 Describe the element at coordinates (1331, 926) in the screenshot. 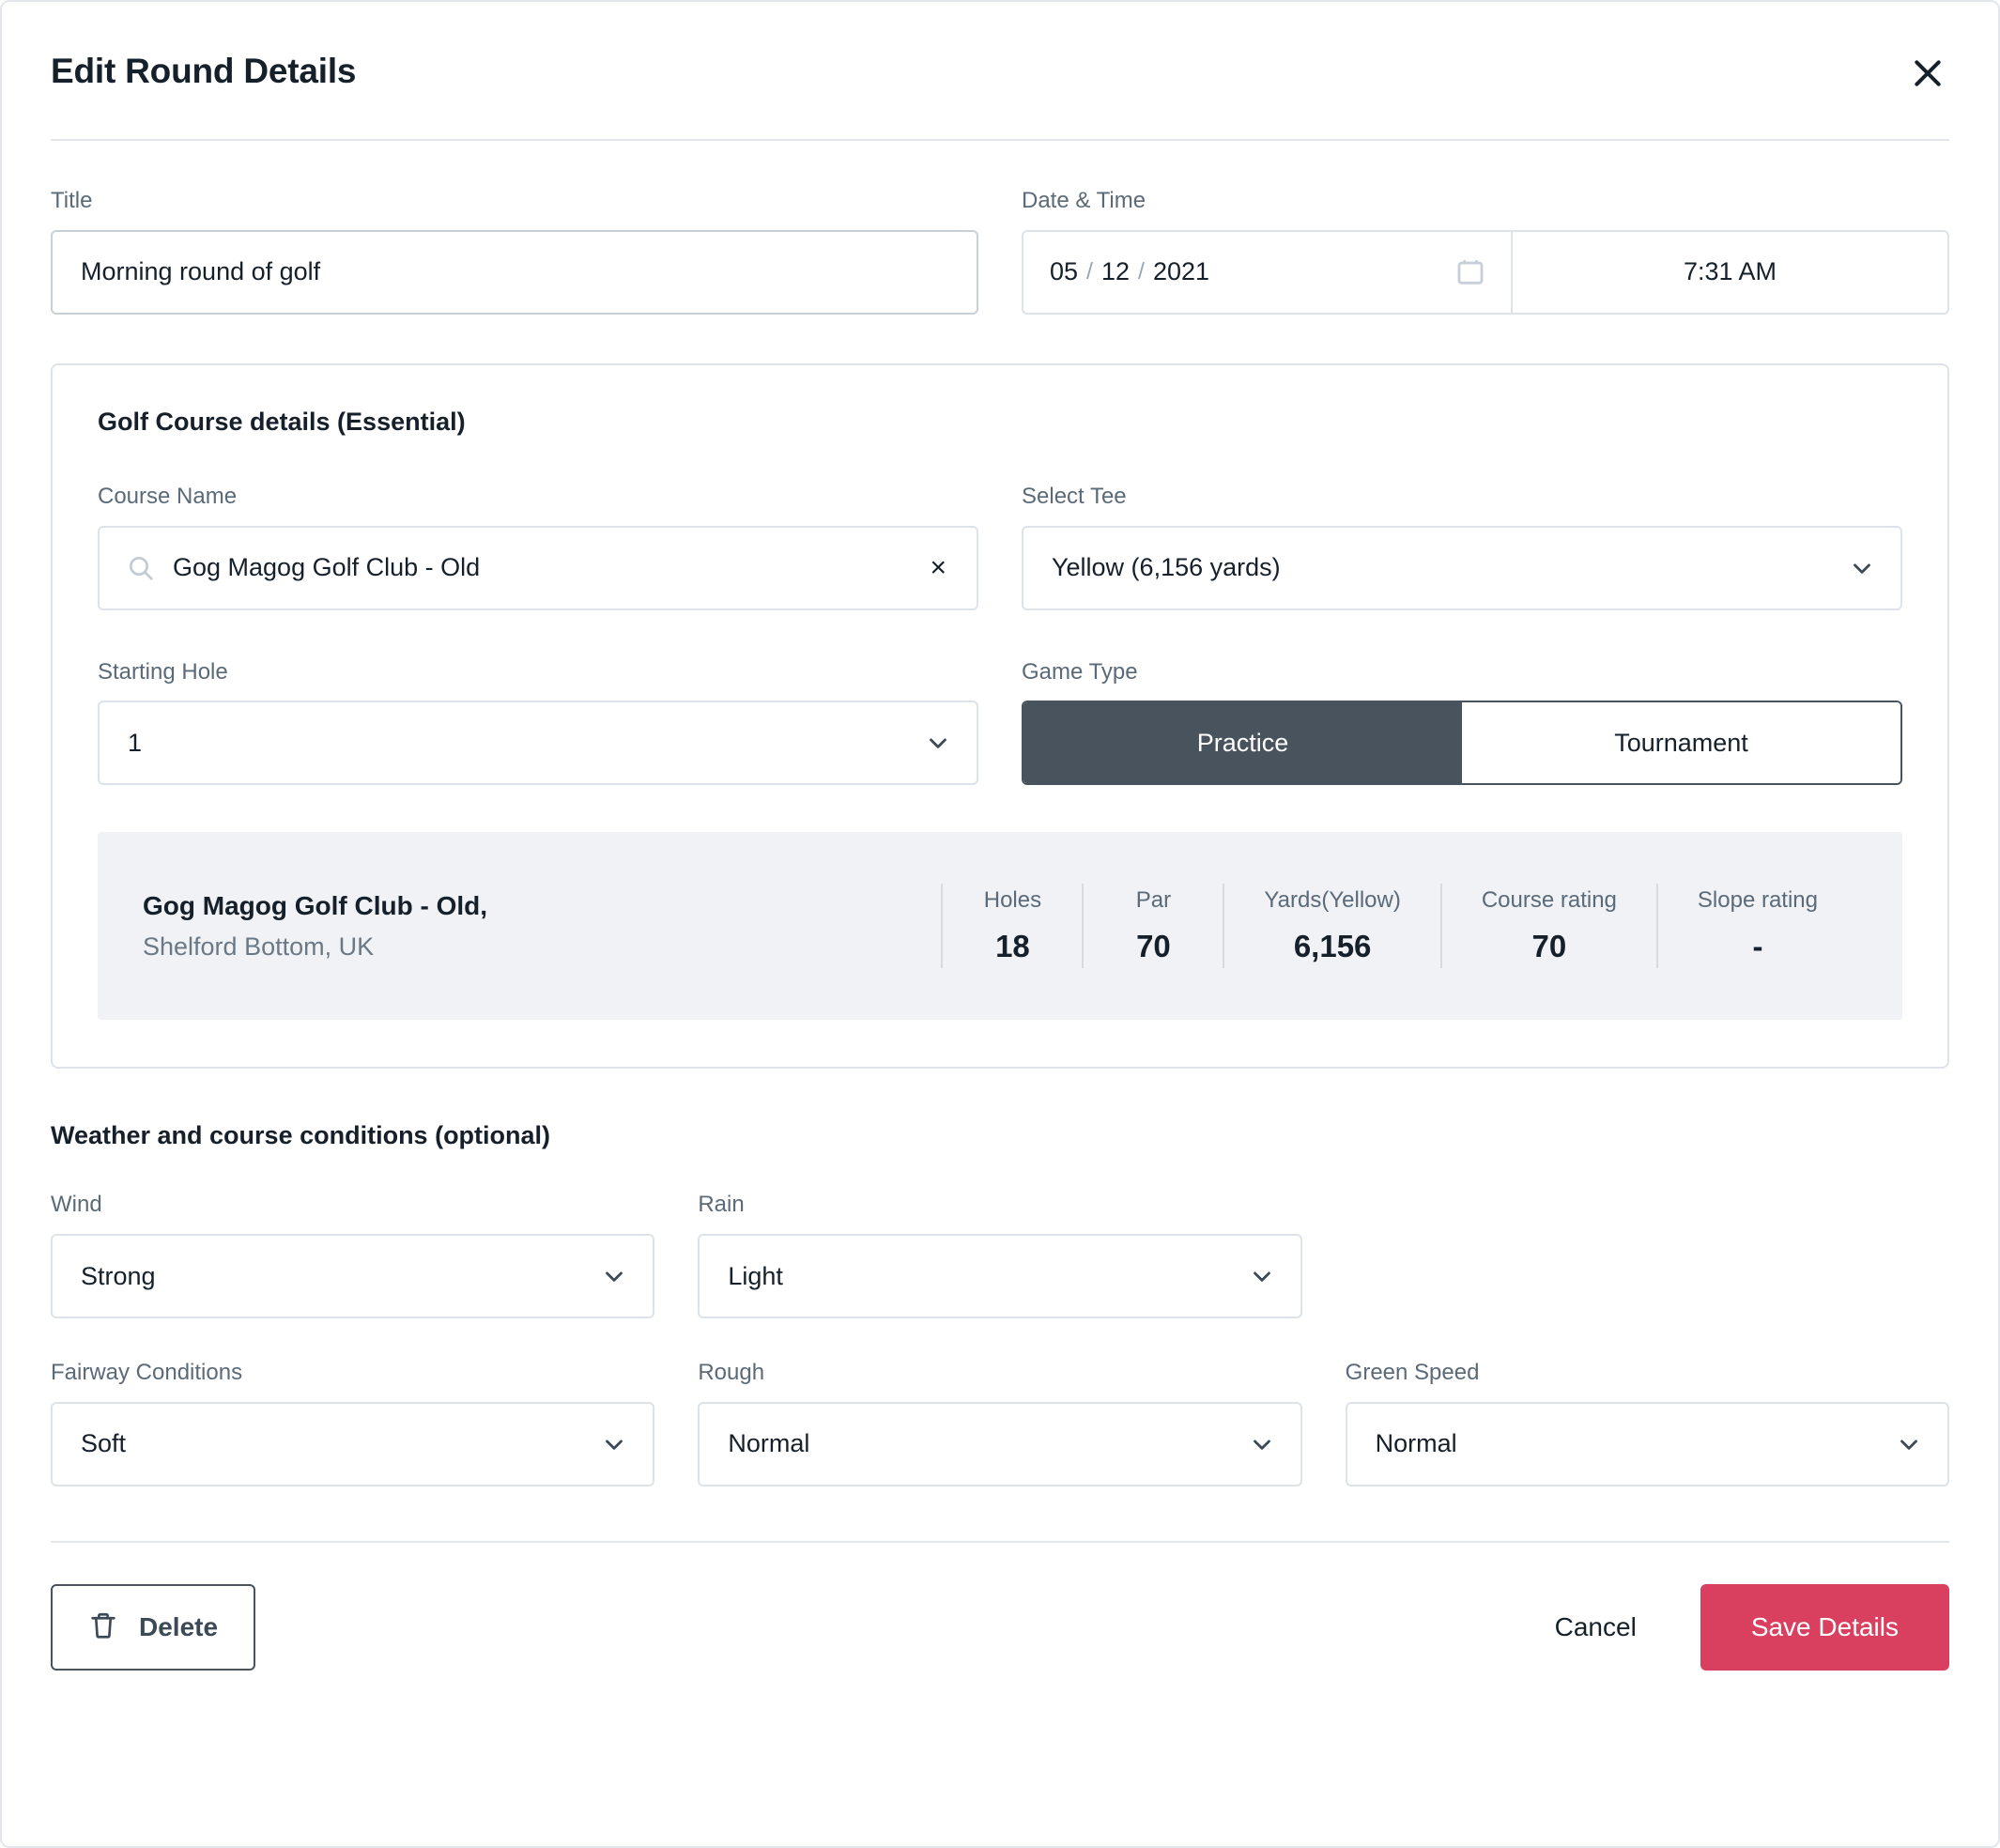

I see `stat-yards: Yards(Yellow) 6,156` at that location.